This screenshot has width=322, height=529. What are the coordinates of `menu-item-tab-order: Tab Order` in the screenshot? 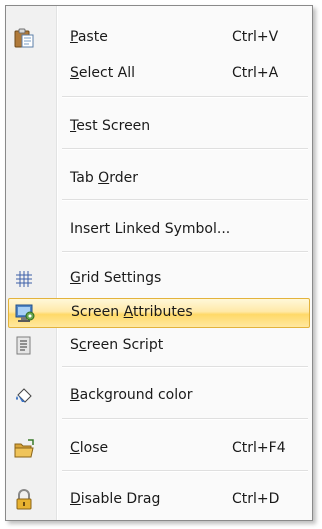 It's located at (159, 179).